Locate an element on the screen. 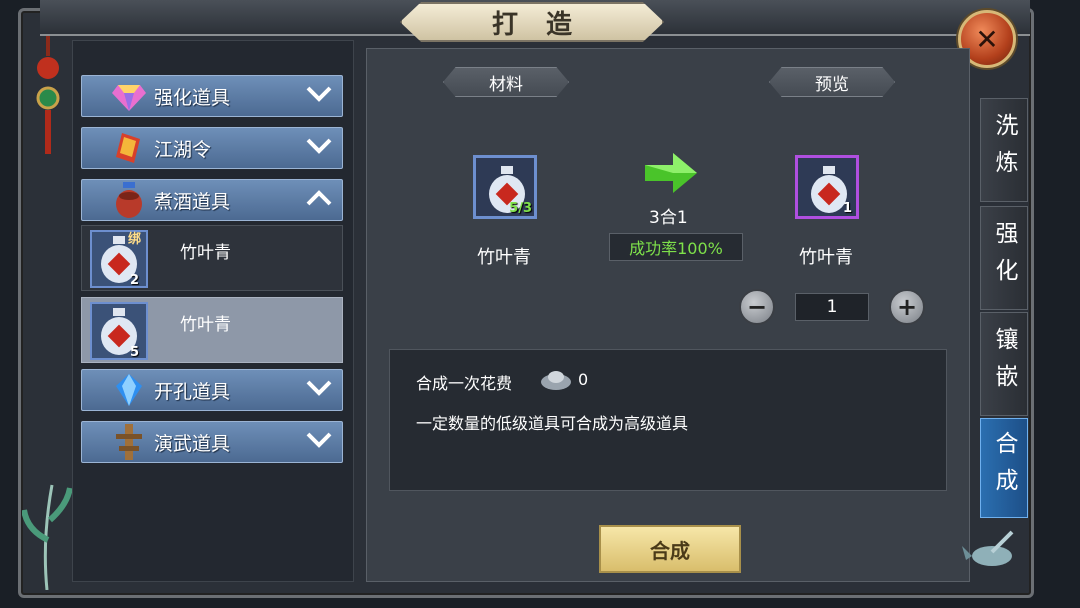  category-token: 江湖令 is located at coordinates (212, 148).